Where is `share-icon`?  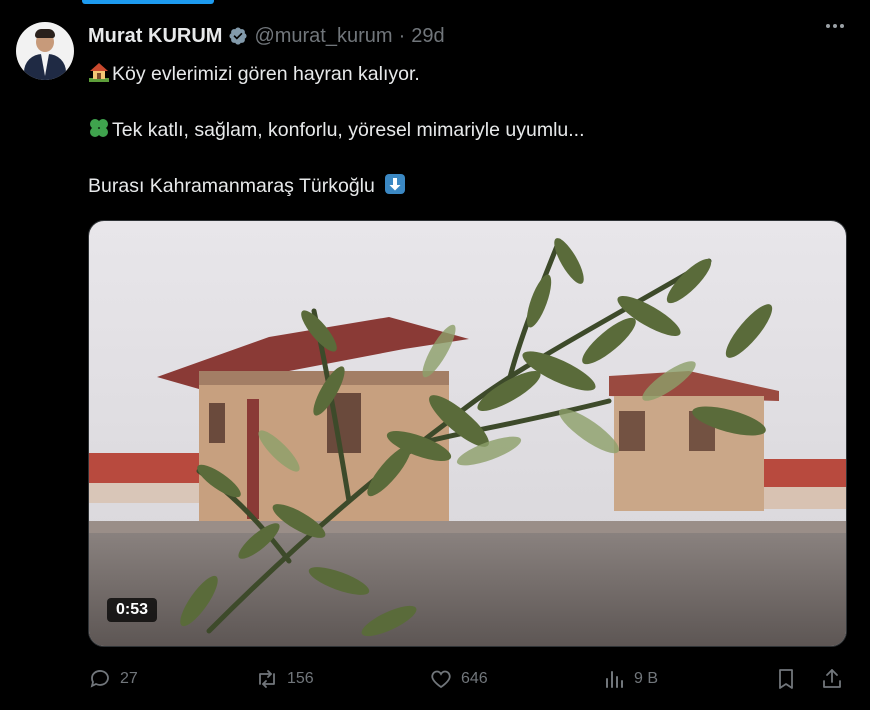
share-icon is located at coordinates (832, 678).